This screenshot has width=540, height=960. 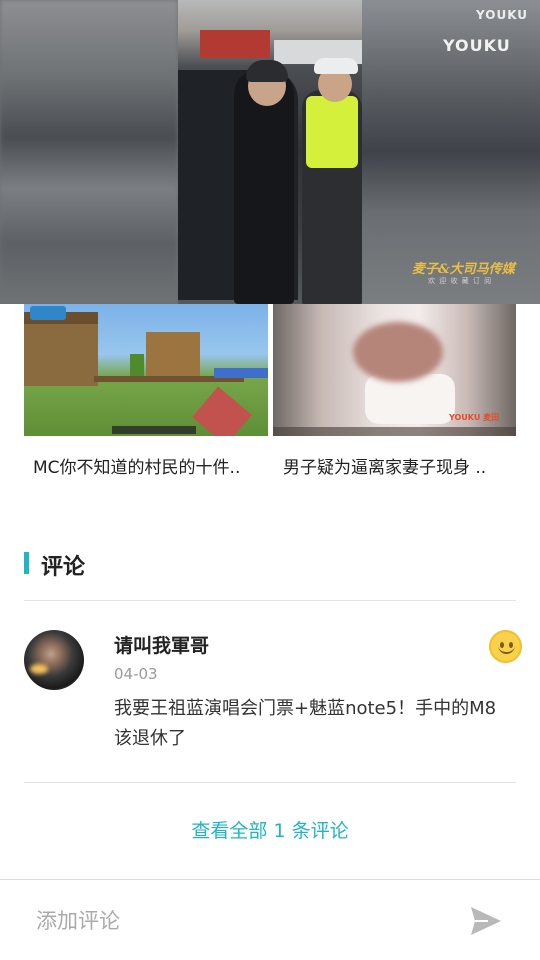 What do you see at coordinates (477, 45) in the screenshot?
I see `youku-watermark: YOUKU` at bounding box center [477, 45].